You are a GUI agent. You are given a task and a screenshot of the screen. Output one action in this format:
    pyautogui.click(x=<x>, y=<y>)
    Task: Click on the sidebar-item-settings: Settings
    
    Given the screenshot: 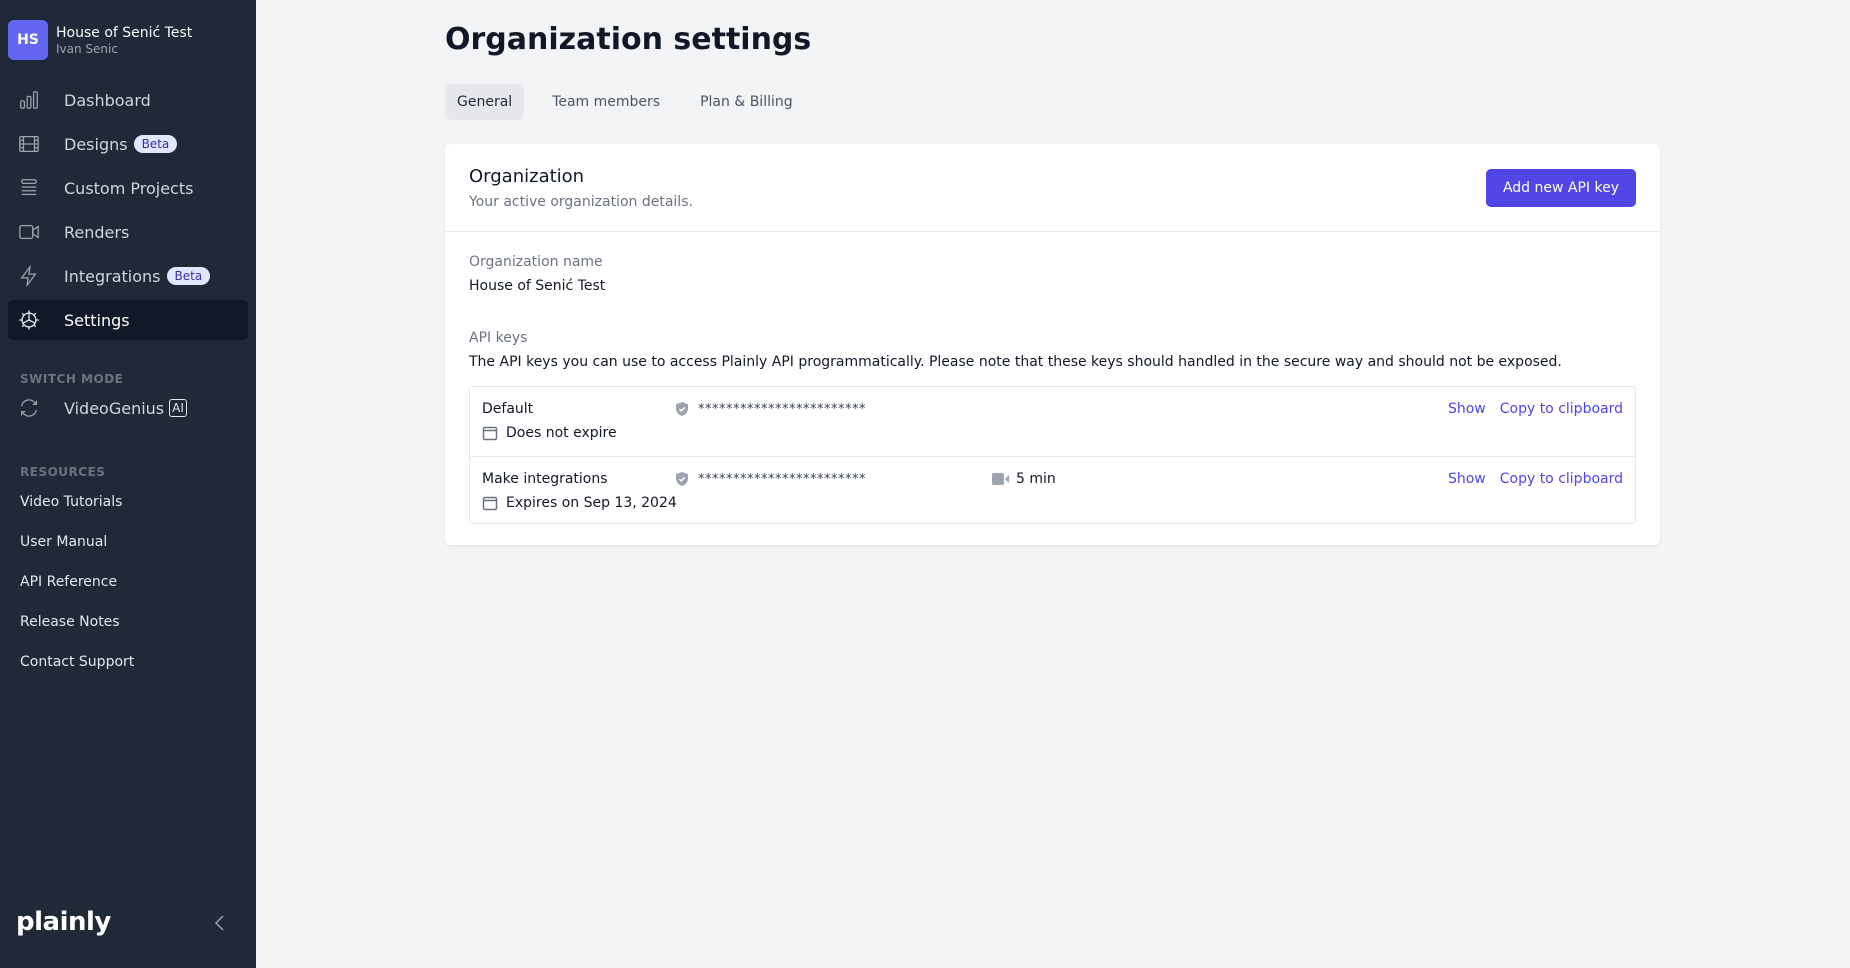 What is the action you would take?
    pyautogui.click(x=128, y=320)
    